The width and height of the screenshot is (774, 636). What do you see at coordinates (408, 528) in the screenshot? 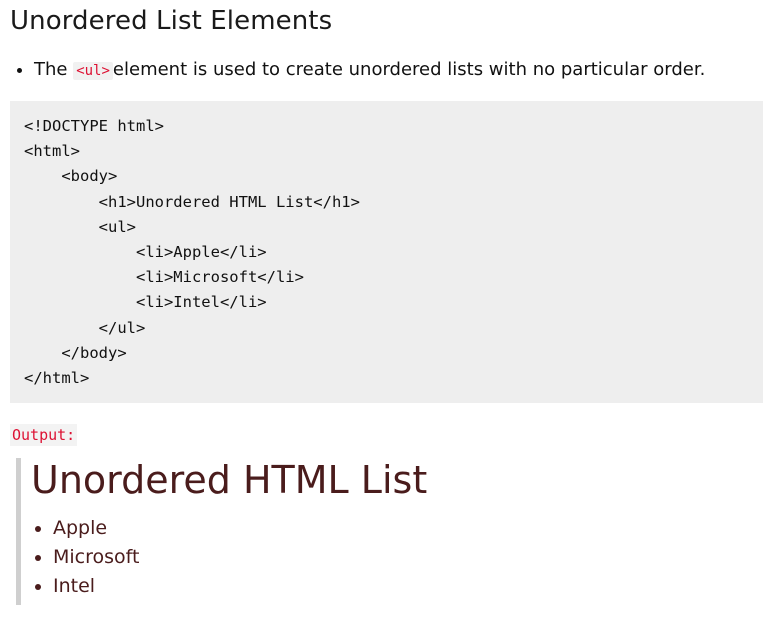
I see `output-list-item: Apple` at bounding box center [408, 528].